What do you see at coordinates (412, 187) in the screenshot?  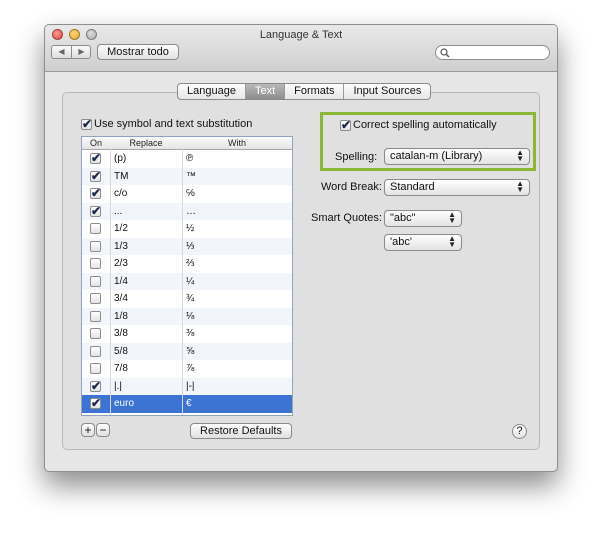 I see `word-break-value: Standard` at bounding box center [412, 187].